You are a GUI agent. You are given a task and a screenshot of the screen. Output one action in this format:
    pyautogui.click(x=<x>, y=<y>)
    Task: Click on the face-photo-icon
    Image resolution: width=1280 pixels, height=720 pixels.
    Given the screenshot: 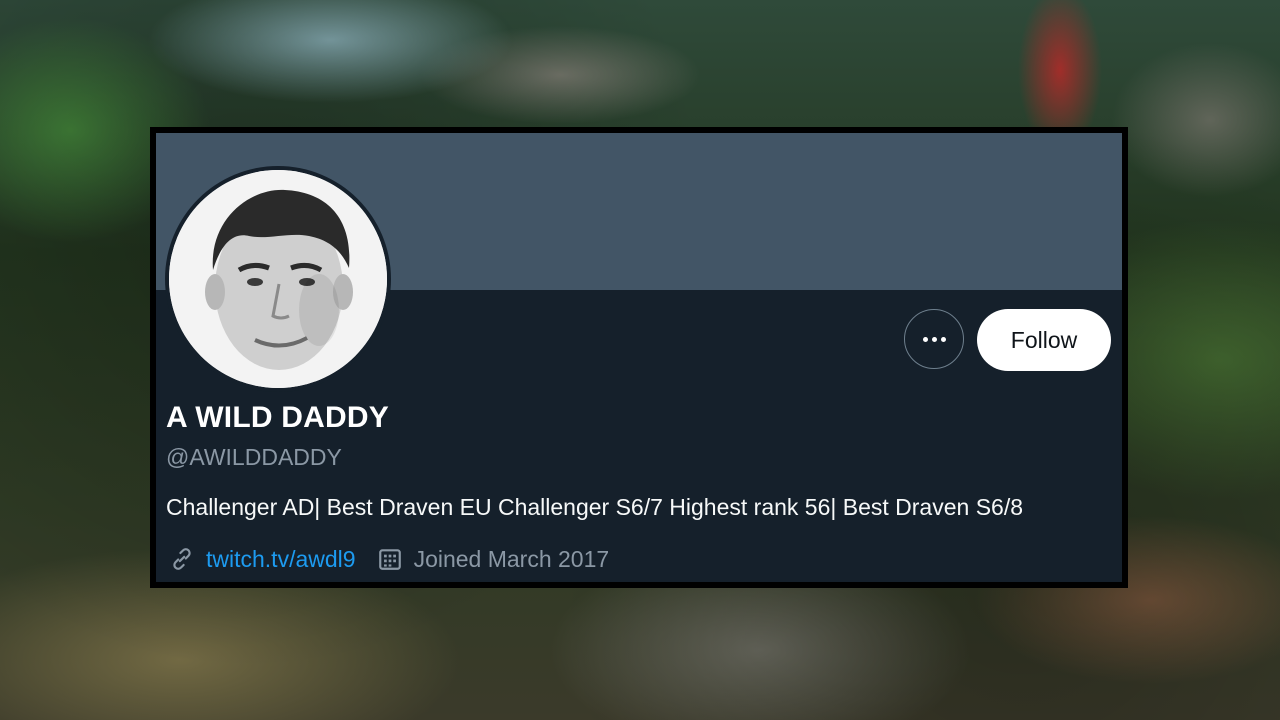 What is the action you would take?
    pyautogui.click(x=278, y=279)
    